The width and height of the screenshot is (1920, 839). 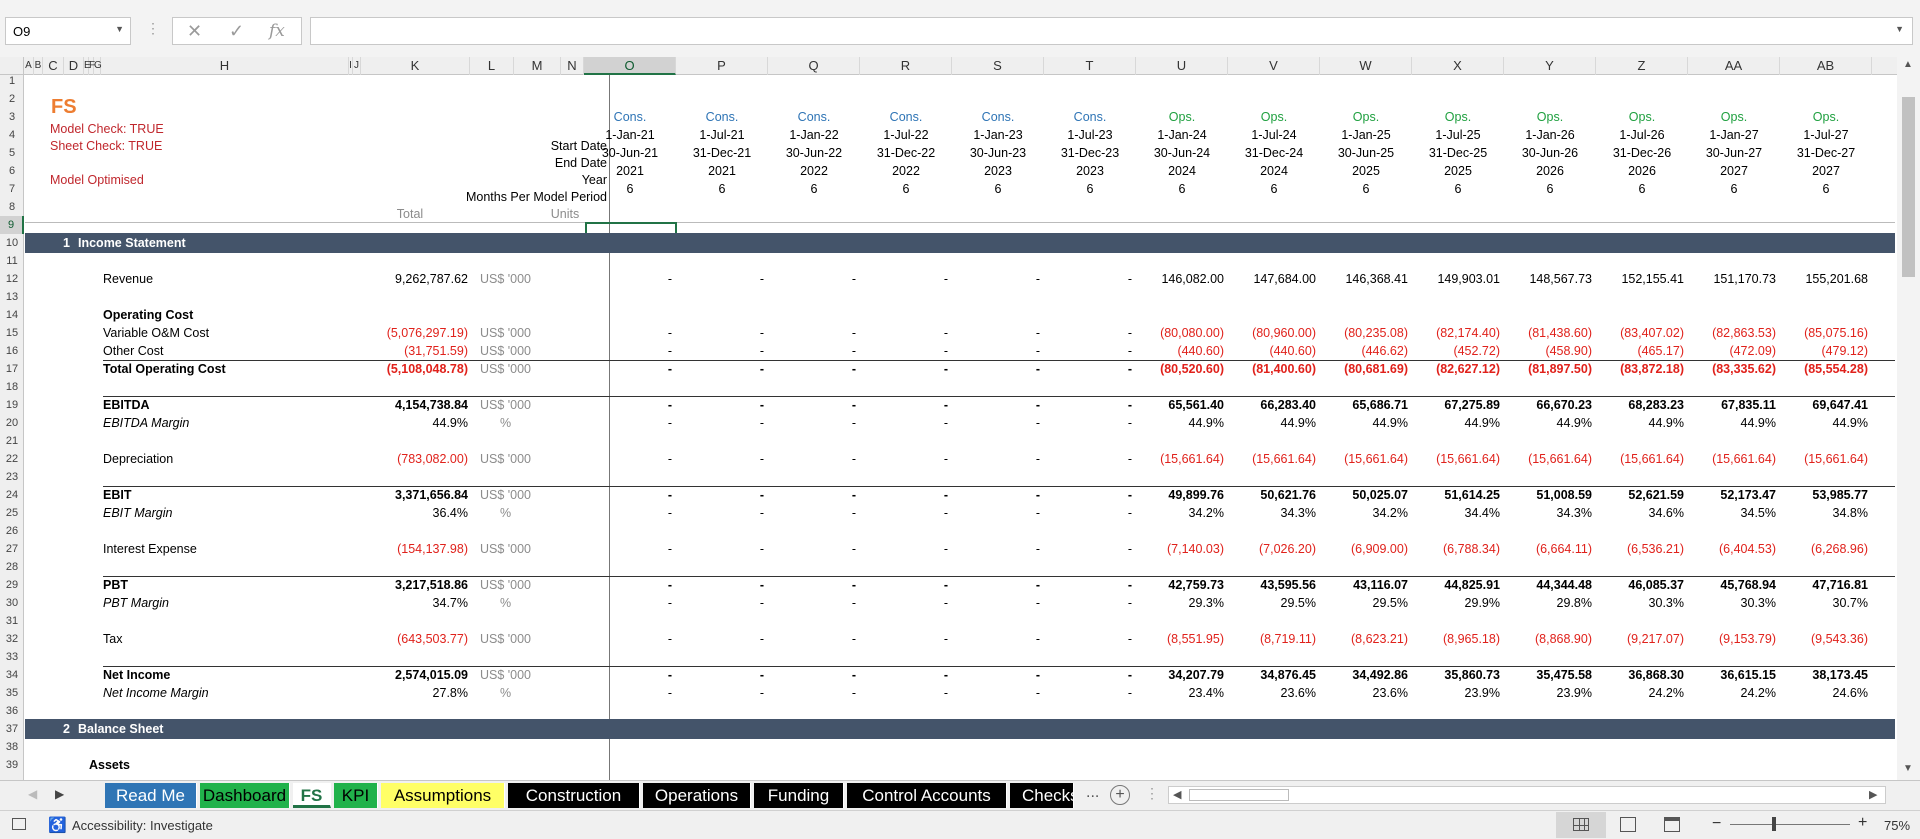 I want to click on tab-assumptions: Assumptions, so click(x=443, y=795).